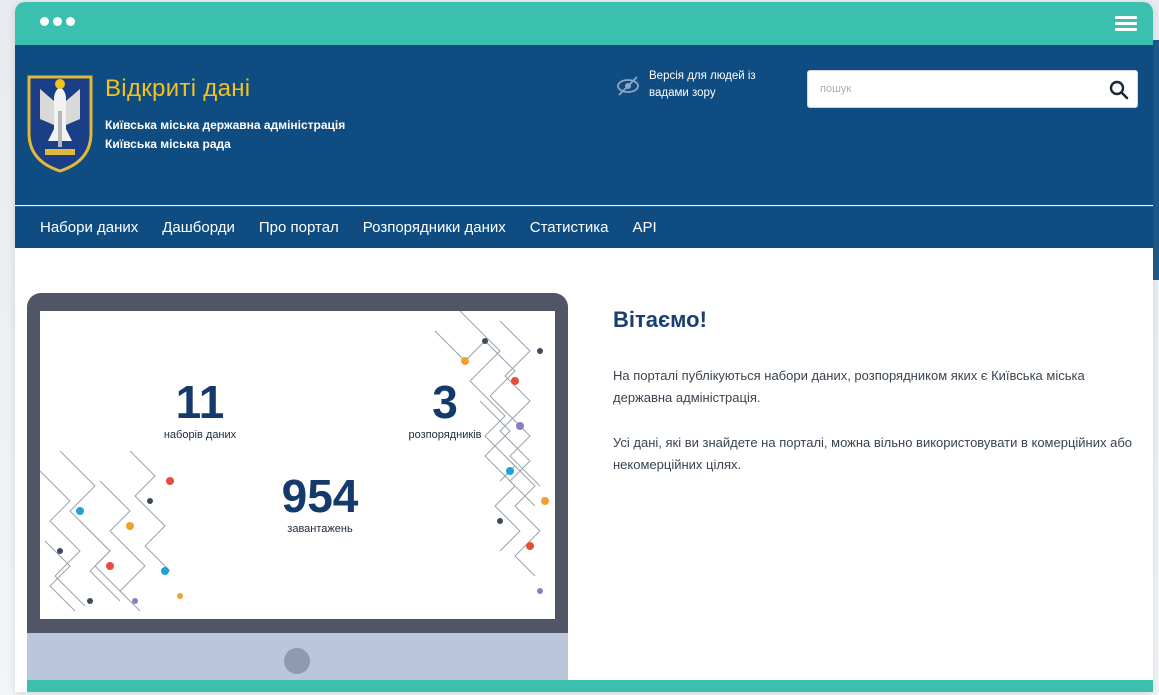 The image size is (1159, 695). What do you see at coordinates (445, 402) in the screenshot?
I see `managers-count: 3` at bounding box center [445, 402].